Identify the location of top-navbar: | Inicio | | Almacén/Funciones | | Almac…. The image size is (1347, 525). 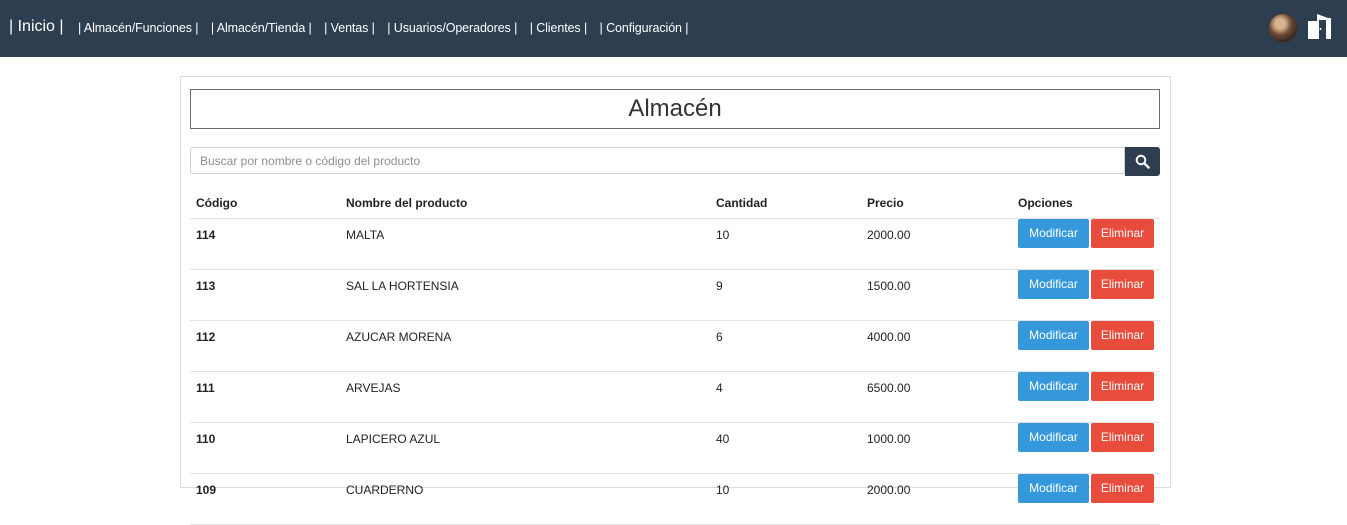
(673, 28).